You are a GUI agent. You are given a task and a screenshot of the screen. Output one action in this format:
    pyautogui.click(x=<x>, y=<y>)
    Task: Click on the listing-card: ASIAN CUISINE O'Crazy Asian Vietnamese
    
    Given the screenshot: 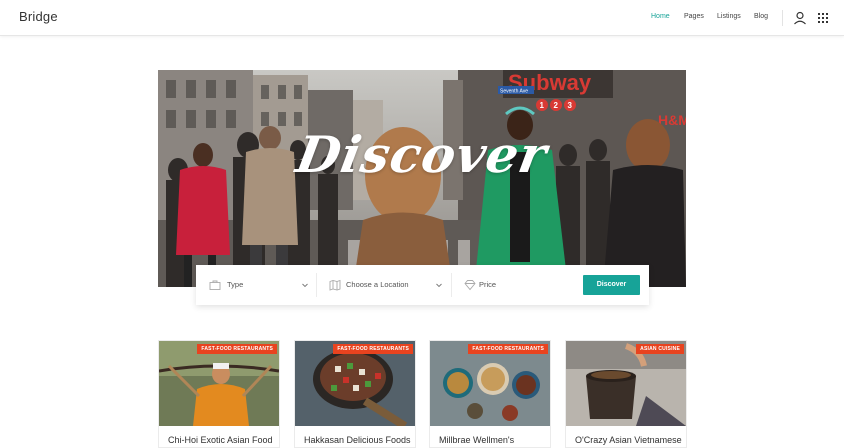 What is the action you would take?
    pyautogui.click(x=626, y=394)
    